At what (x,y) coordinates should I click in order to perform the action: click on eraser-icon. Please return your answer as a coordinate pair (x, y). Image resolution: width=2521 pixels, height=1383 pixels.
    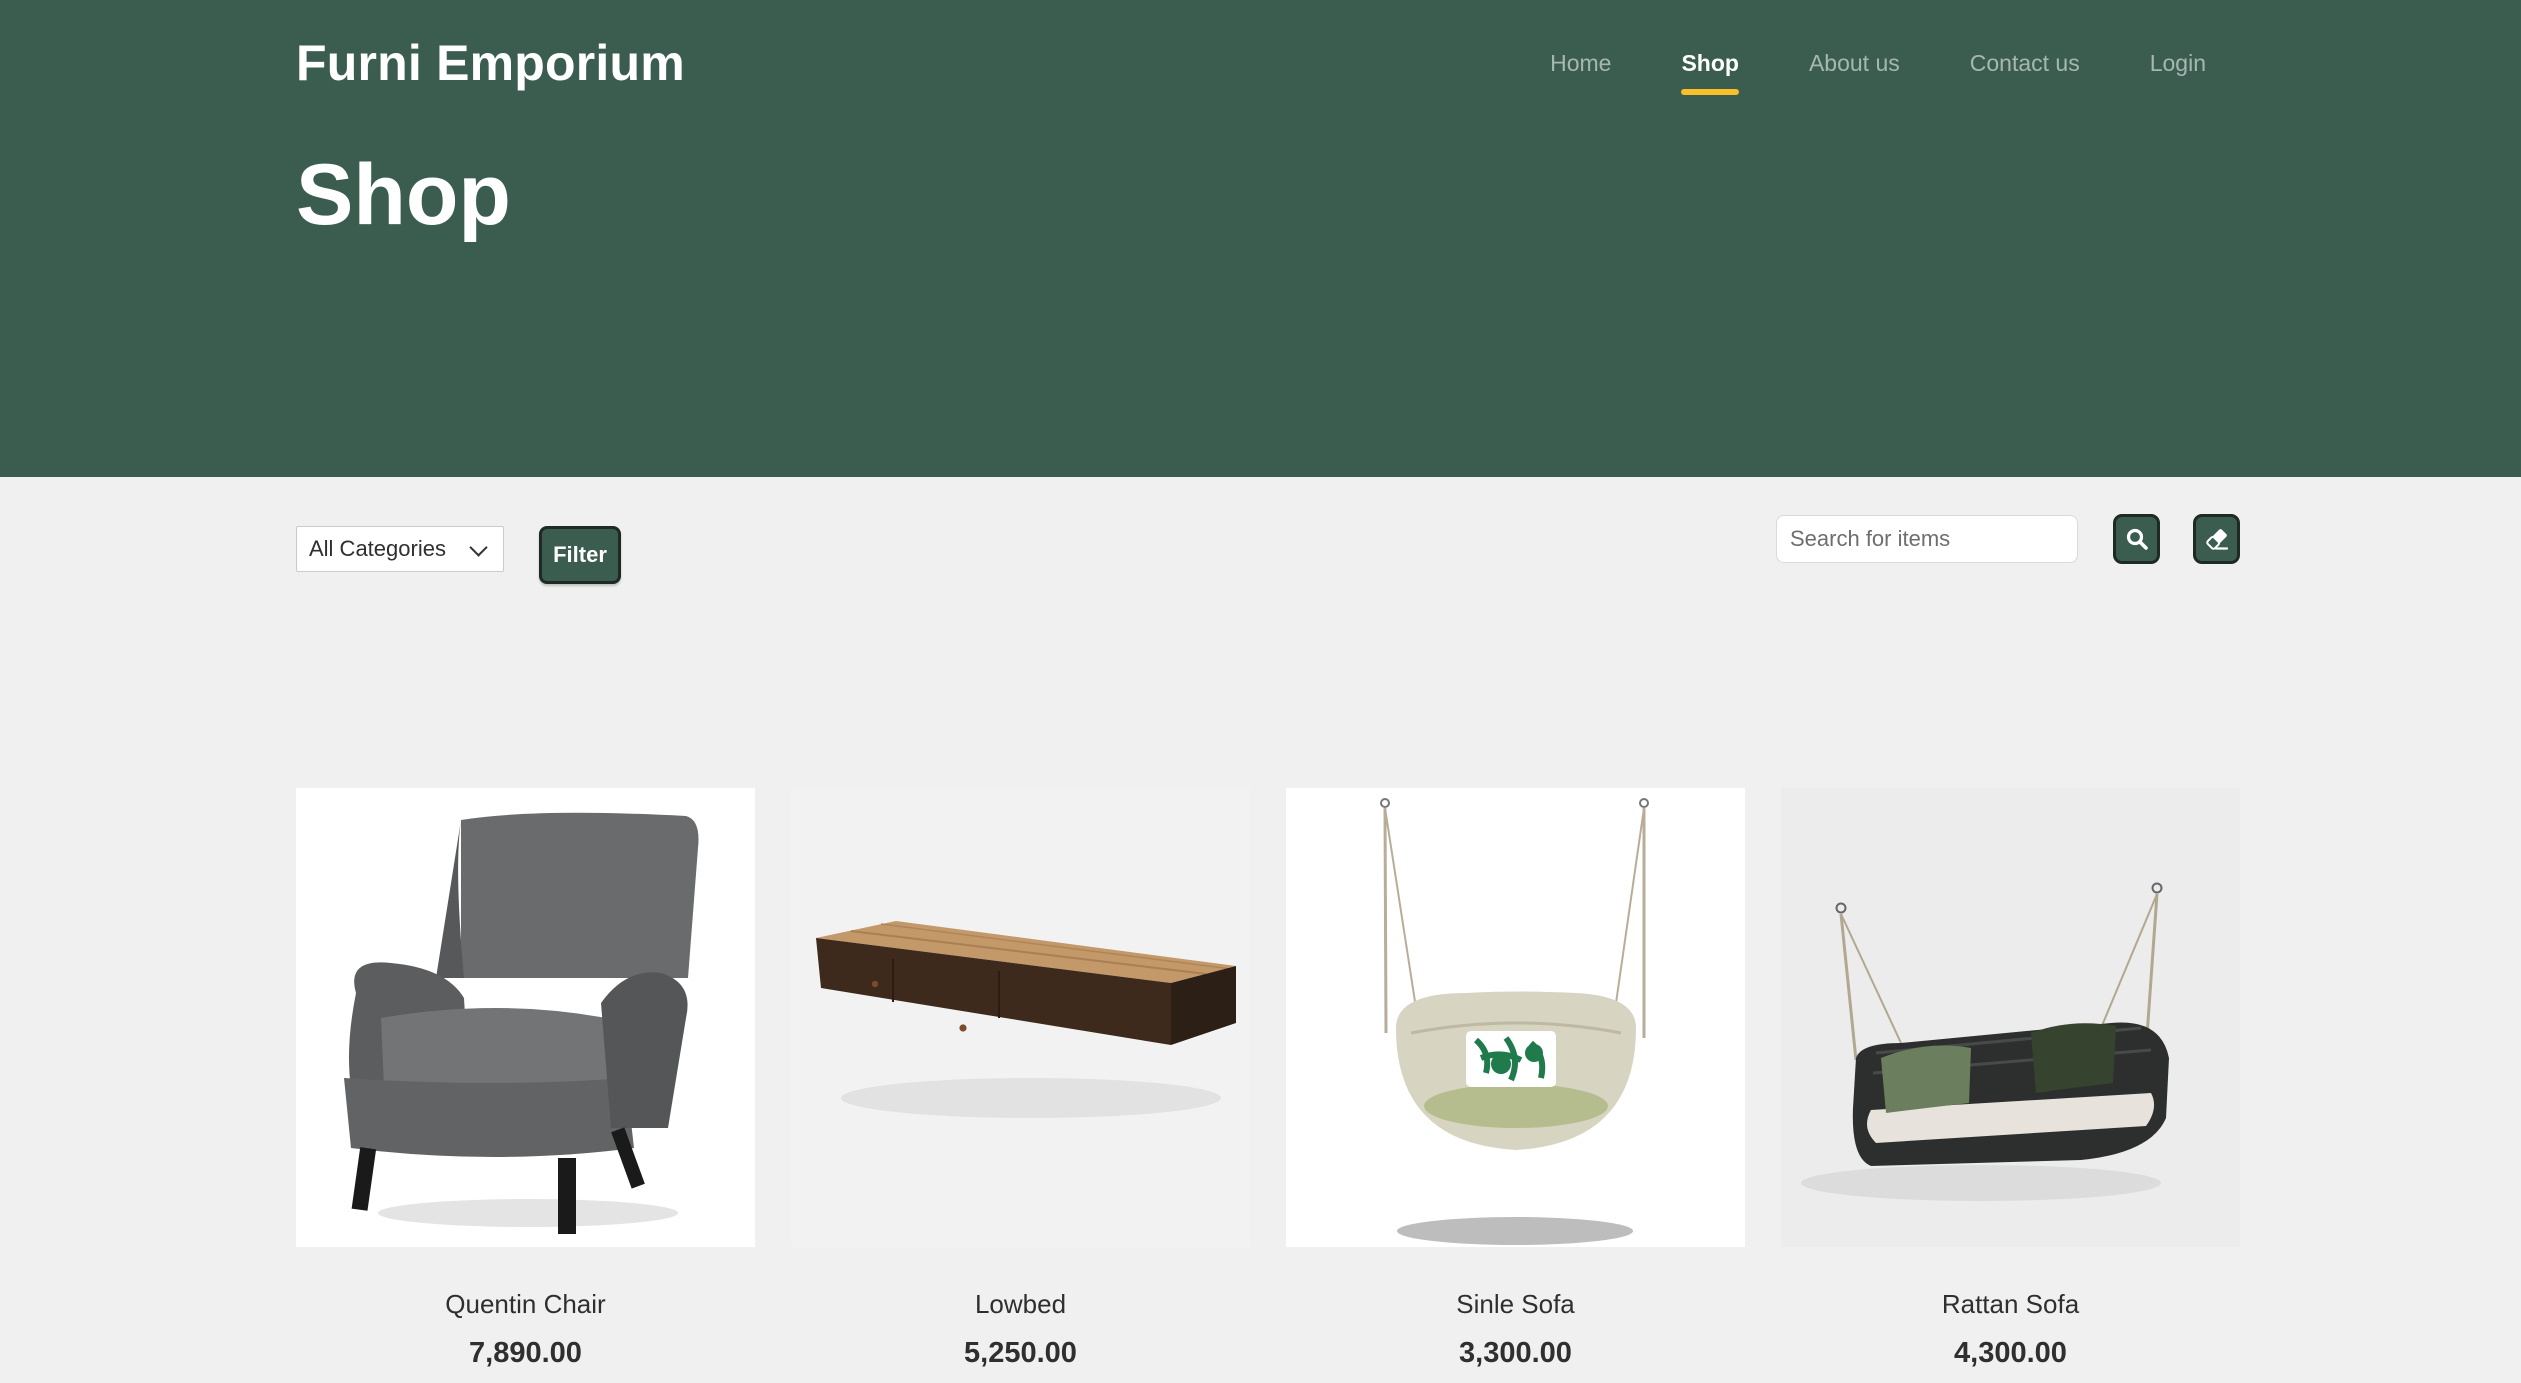
    Looking at the image, I should click on (2216, 539).